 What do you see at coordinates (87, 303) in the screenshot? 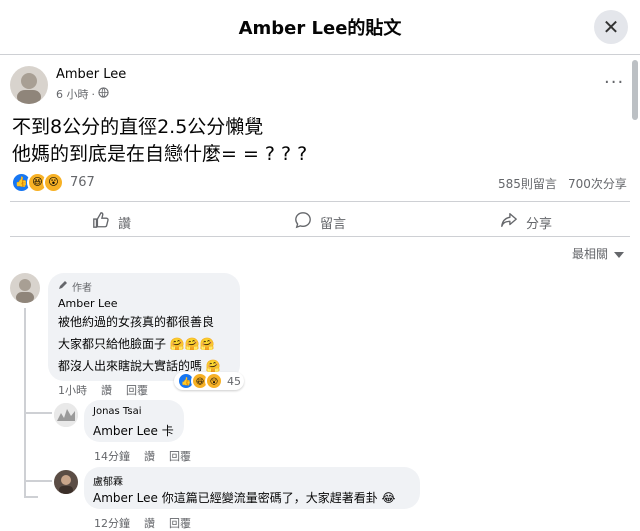
I see `comment-author: Amber Lee` at bounding box center [87, 303].